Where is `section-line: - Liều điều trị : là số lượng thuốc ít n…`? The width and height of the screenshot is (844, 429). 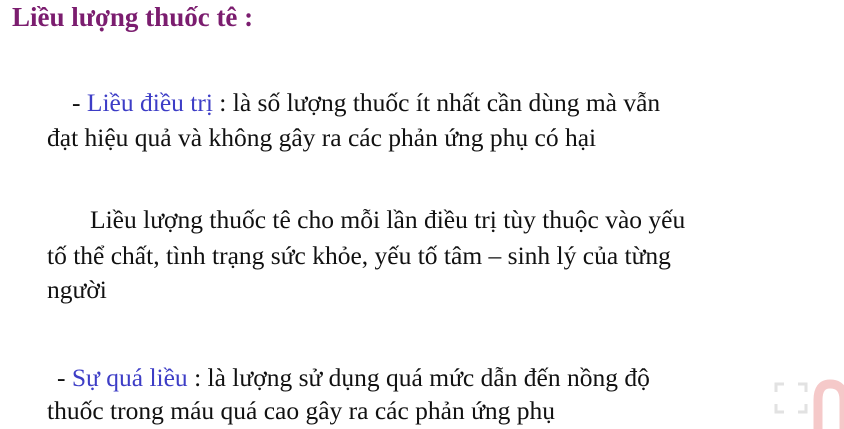 section-line: - Liều điều trị : là số lượng thuốc ít n… is located at coordinates (366, 103).